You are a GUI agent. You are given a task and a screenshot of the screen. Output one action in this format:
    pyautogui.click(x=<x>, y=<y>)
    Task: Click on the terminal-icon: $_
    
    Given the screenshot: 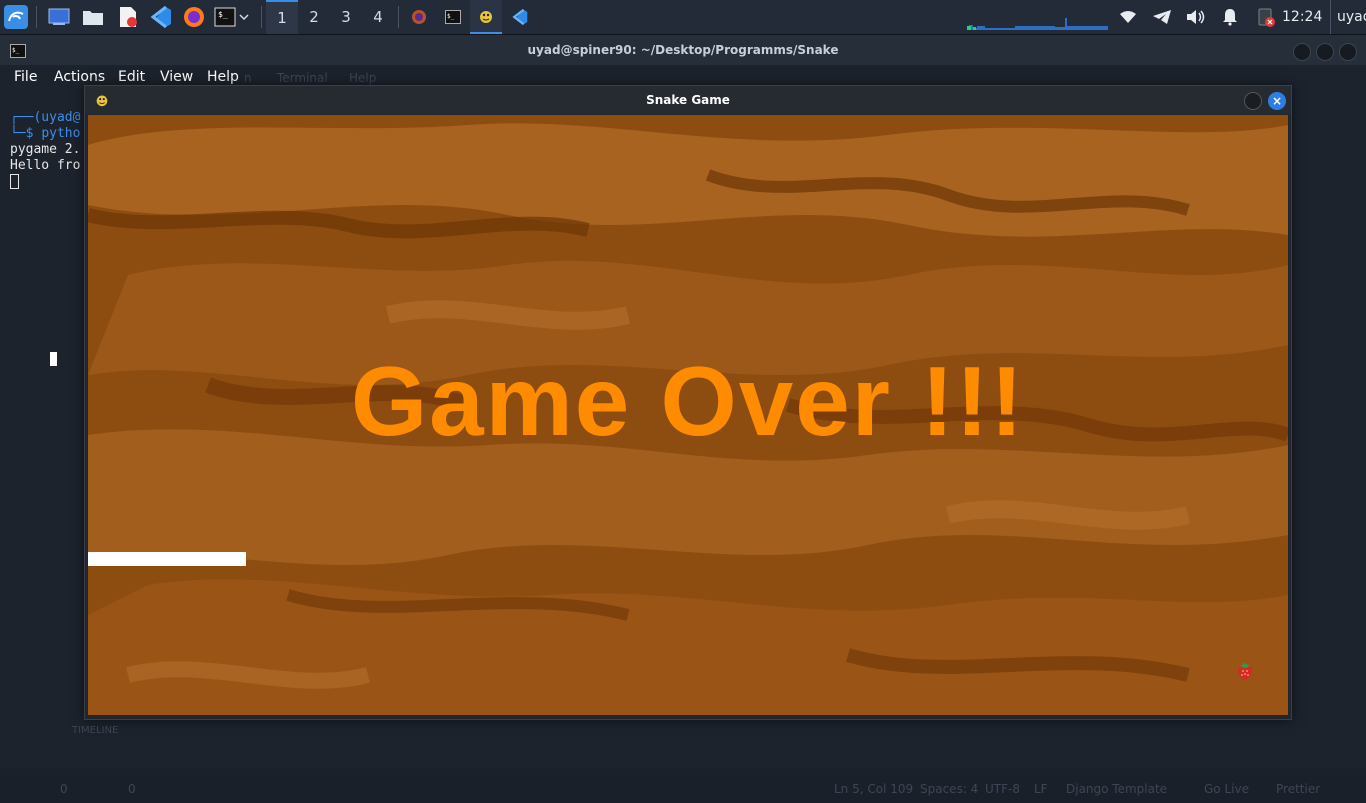 What is the action you would take?
    pyautogui.click(x=225, y=17)
    